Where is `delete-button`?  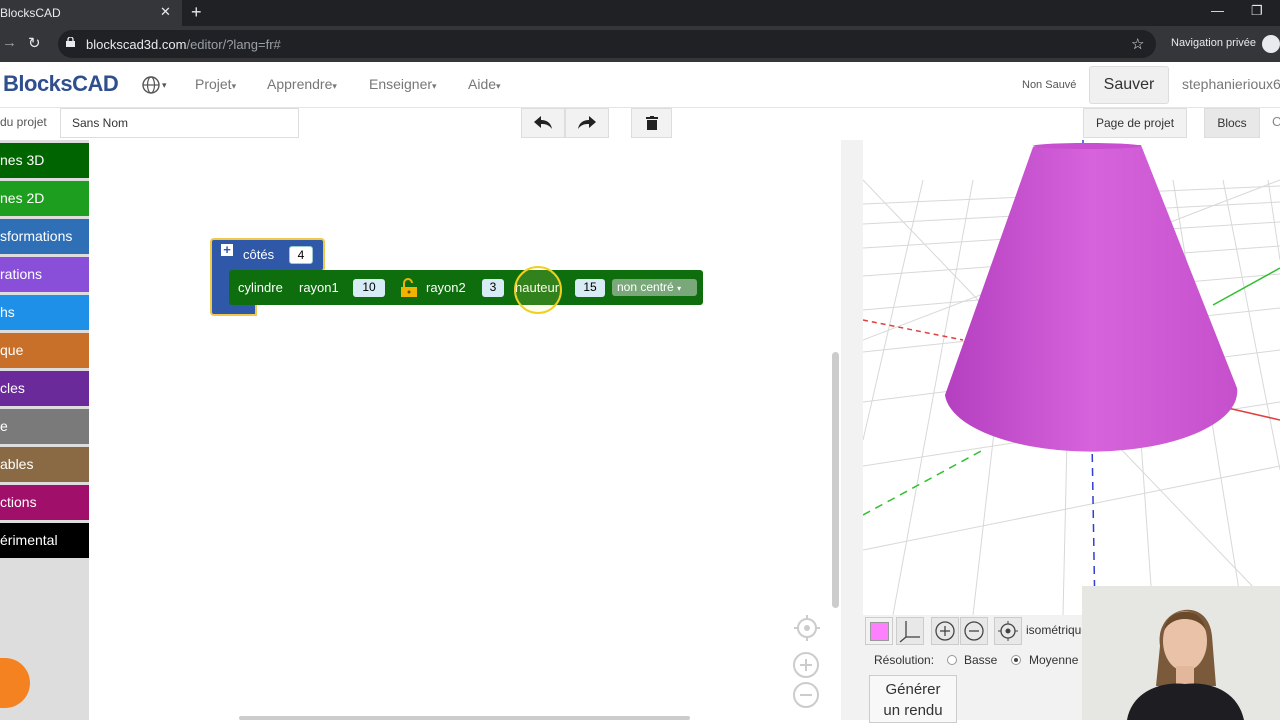 delete-button is located at coordinates (651, 123).